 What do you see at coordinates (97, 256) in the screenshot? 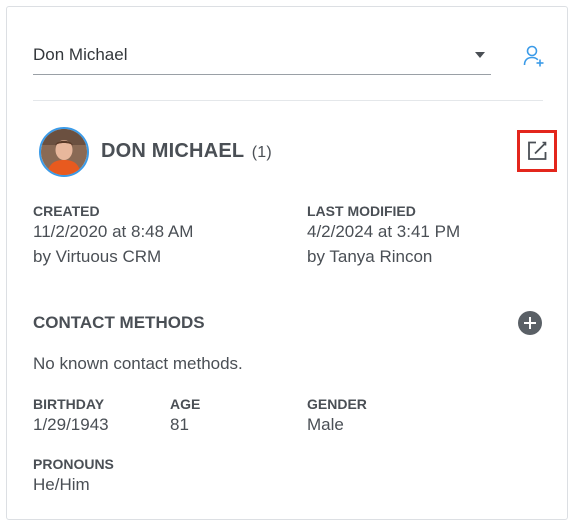
I see `created-by: by Virtuous CRM` at bounding box center [97, 256].